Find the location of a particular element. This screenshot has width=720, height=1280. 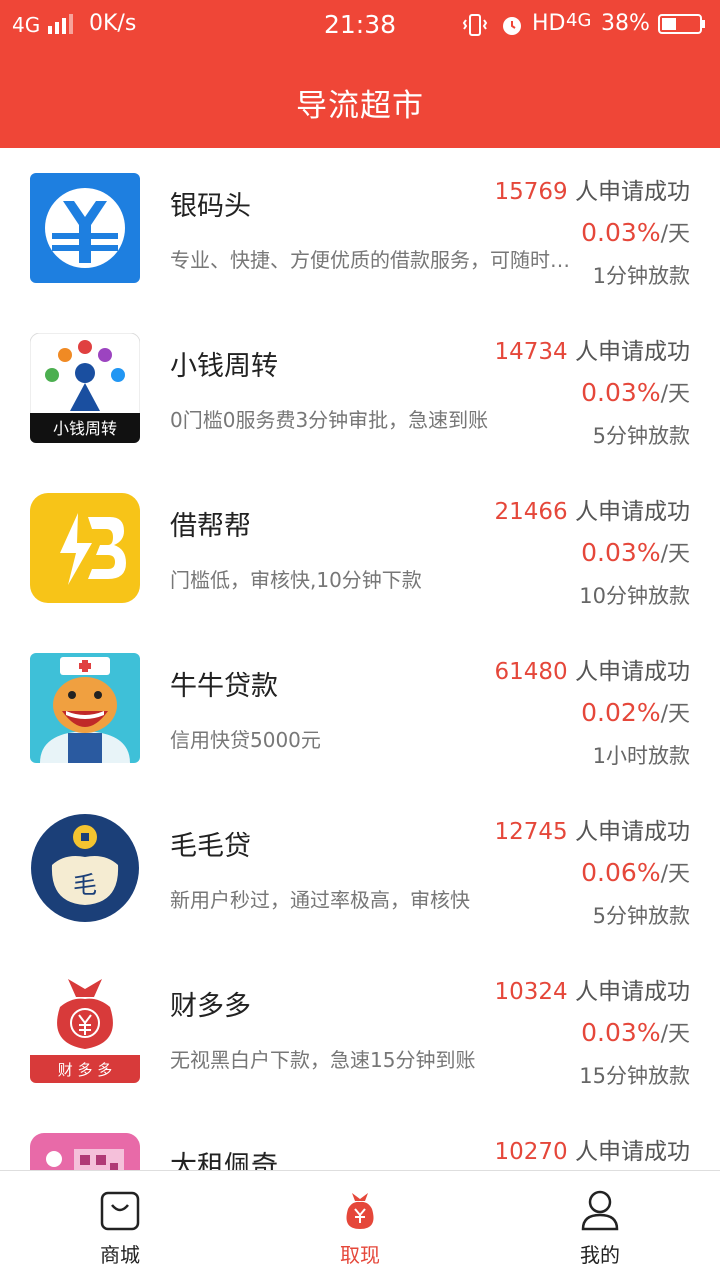

applied-count: 10270 人申请成功 is located at coordinates (592, 1149).